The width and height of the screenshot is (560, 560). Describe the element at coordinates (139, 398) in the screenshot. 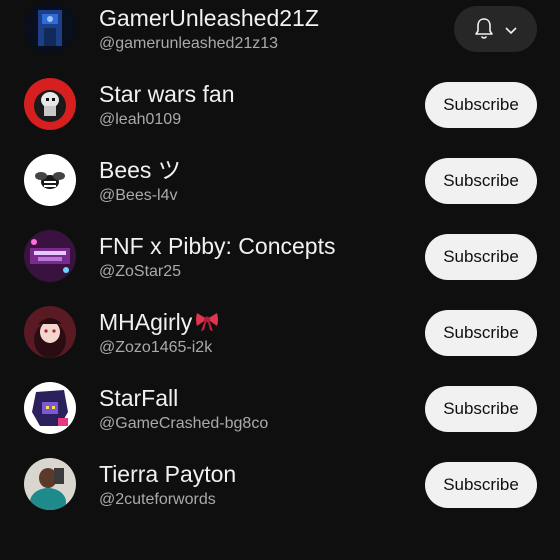

I see `channel-name: StarFall` at that location.